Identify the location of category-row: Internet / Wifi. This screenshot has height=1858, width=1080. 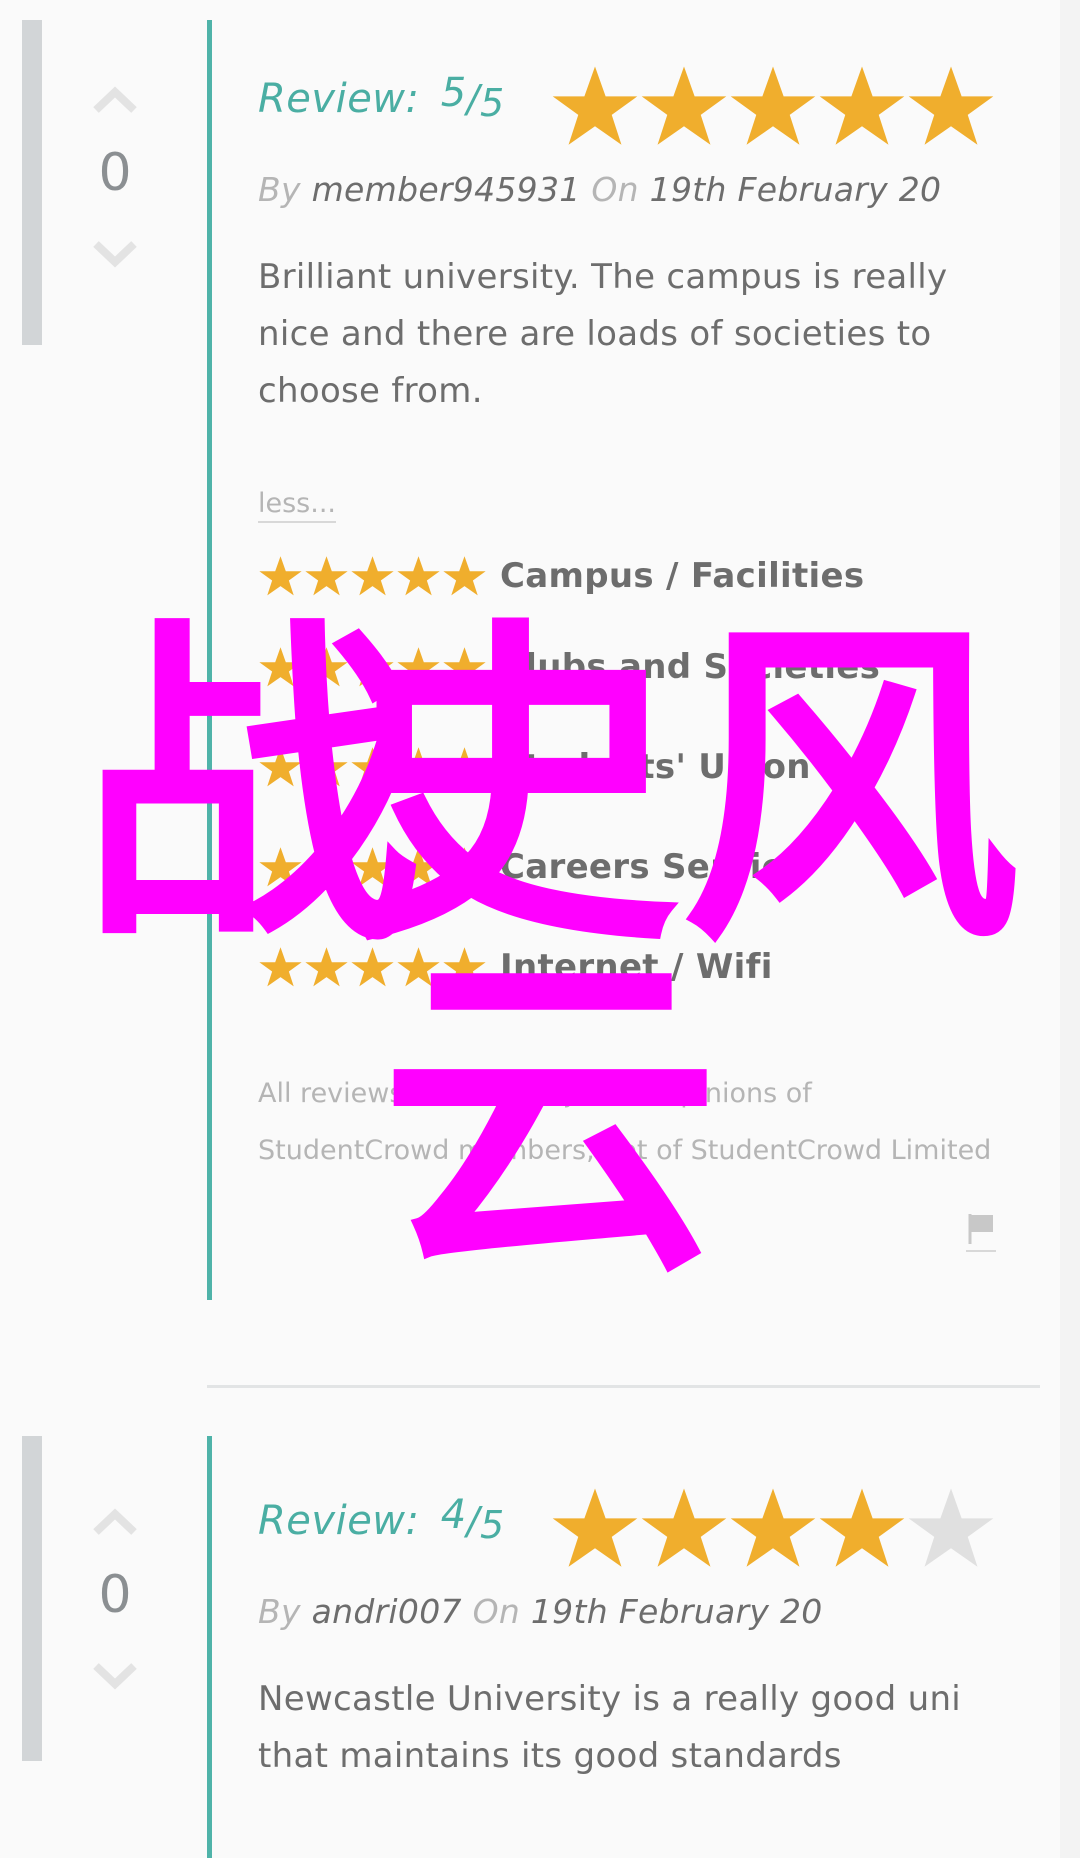
(648, 967).